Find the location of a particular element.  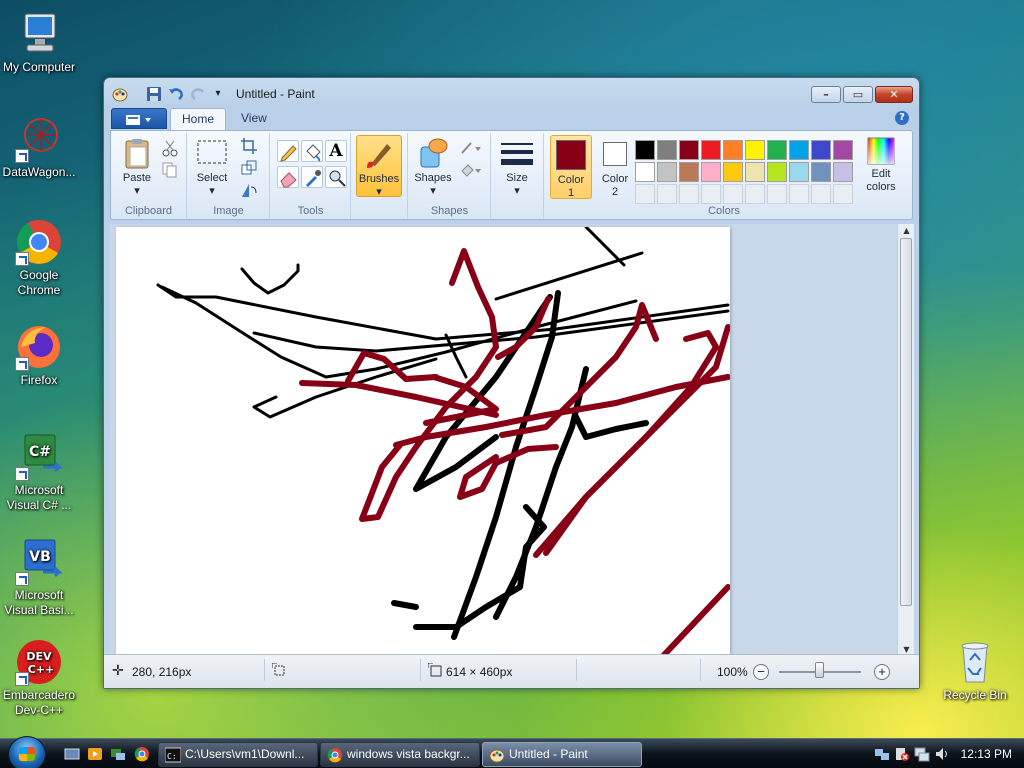

security-alert-tray-icon is located at coordinates (902, 754).